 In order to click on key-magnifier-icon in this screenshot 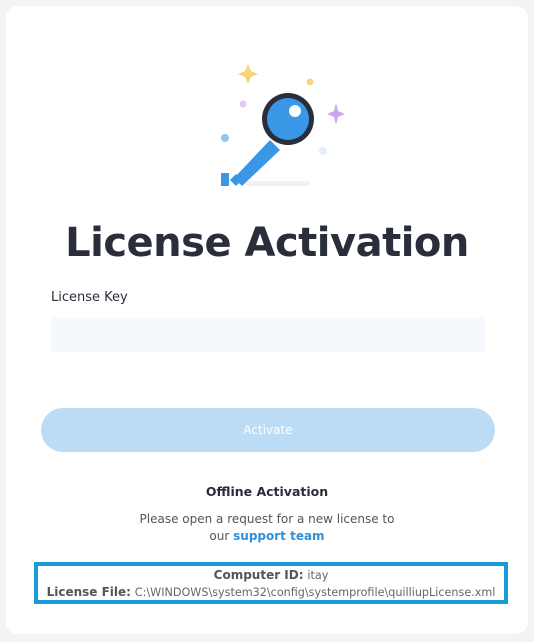, I will do `click(283, 125)`.